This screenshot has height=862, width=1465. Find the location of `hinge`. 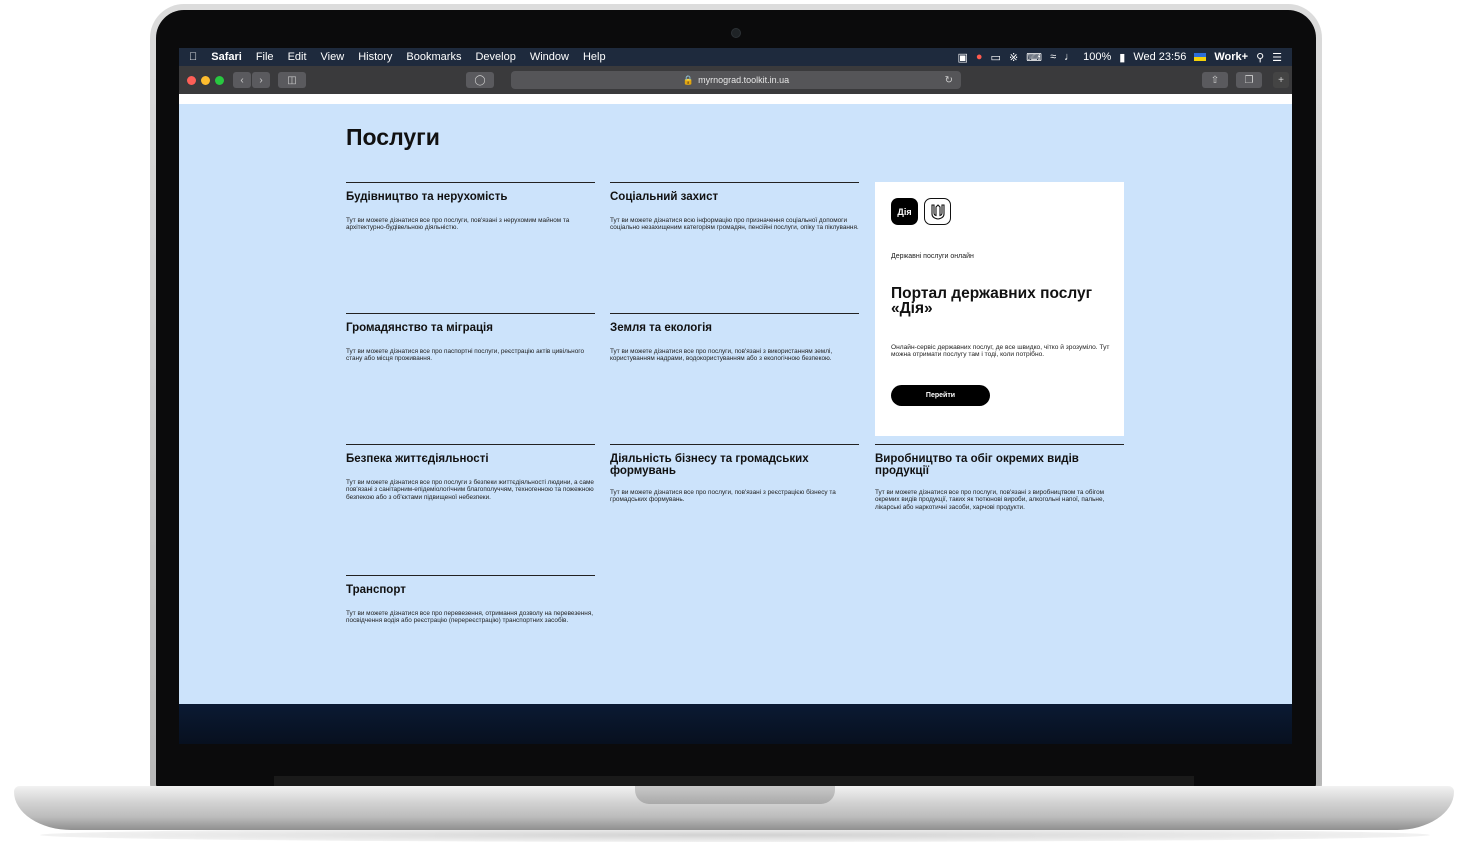

hinge is located at coordinates (734, 781).